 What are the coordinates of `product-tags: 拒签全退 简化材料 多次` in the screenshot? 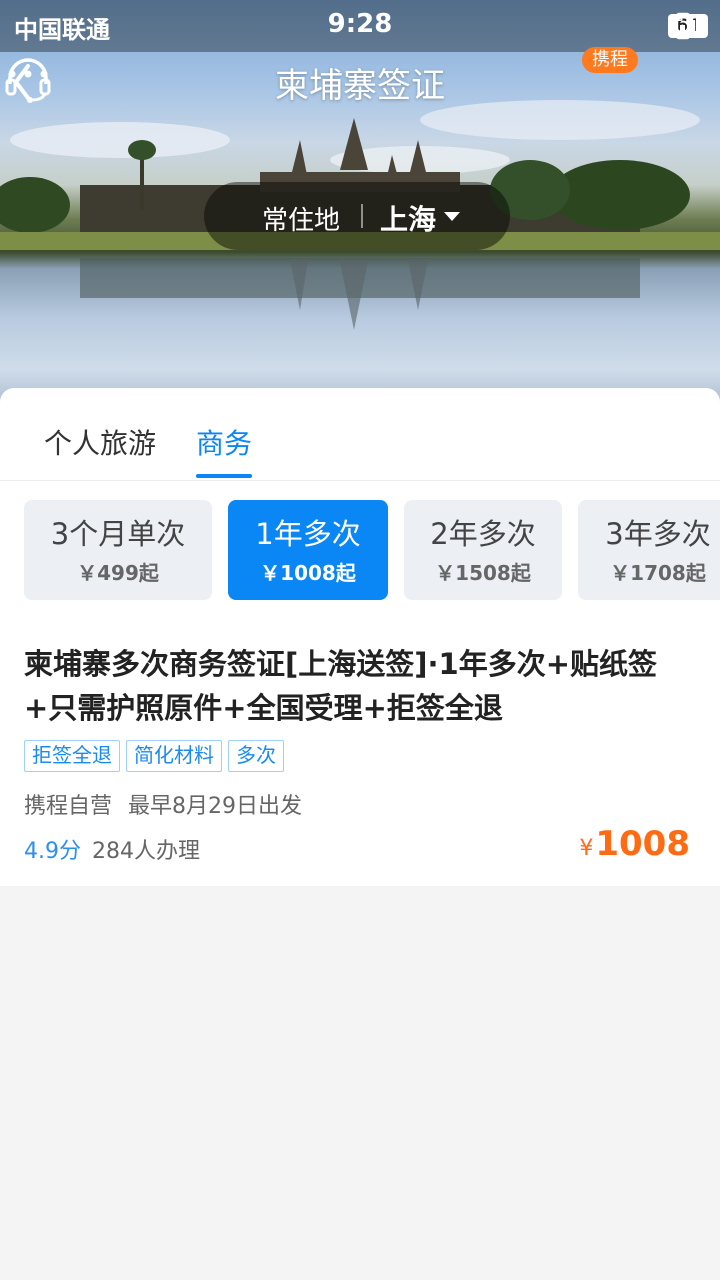 It's located at (154, 756).